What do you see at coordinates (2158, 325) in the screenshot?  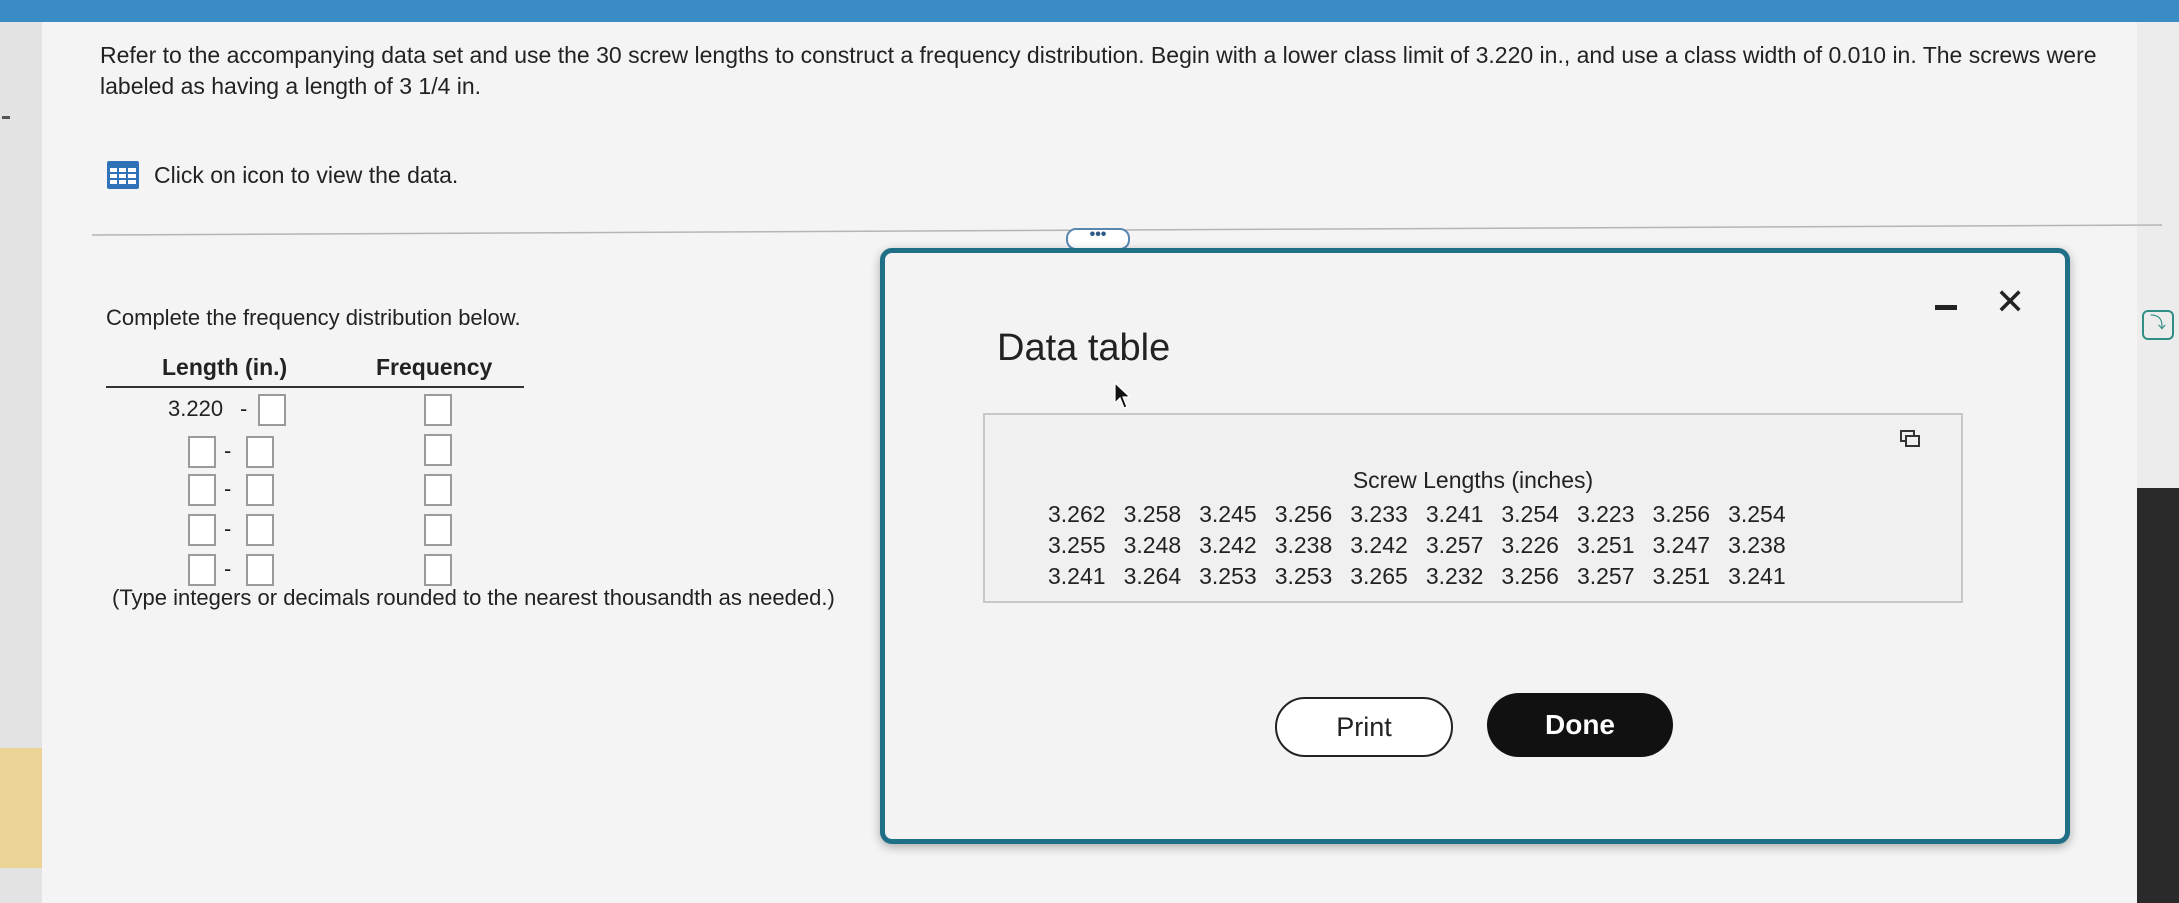 I see `side-tool-icon: ⤵` at bounding box center [2158, 325].